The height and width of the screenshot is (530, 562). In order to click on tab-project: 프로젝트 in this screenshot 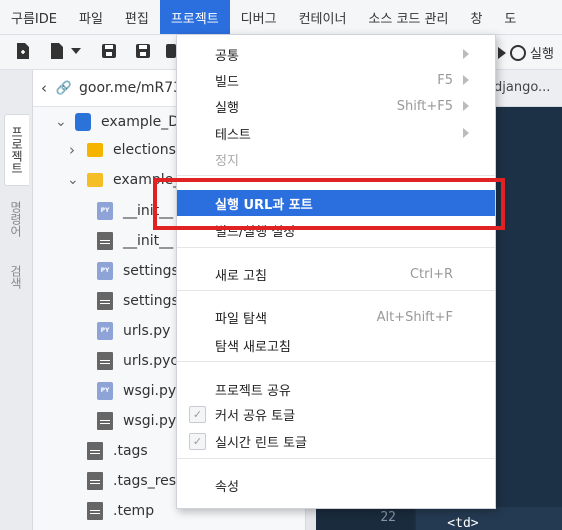, I will do `click(16, 150)`.